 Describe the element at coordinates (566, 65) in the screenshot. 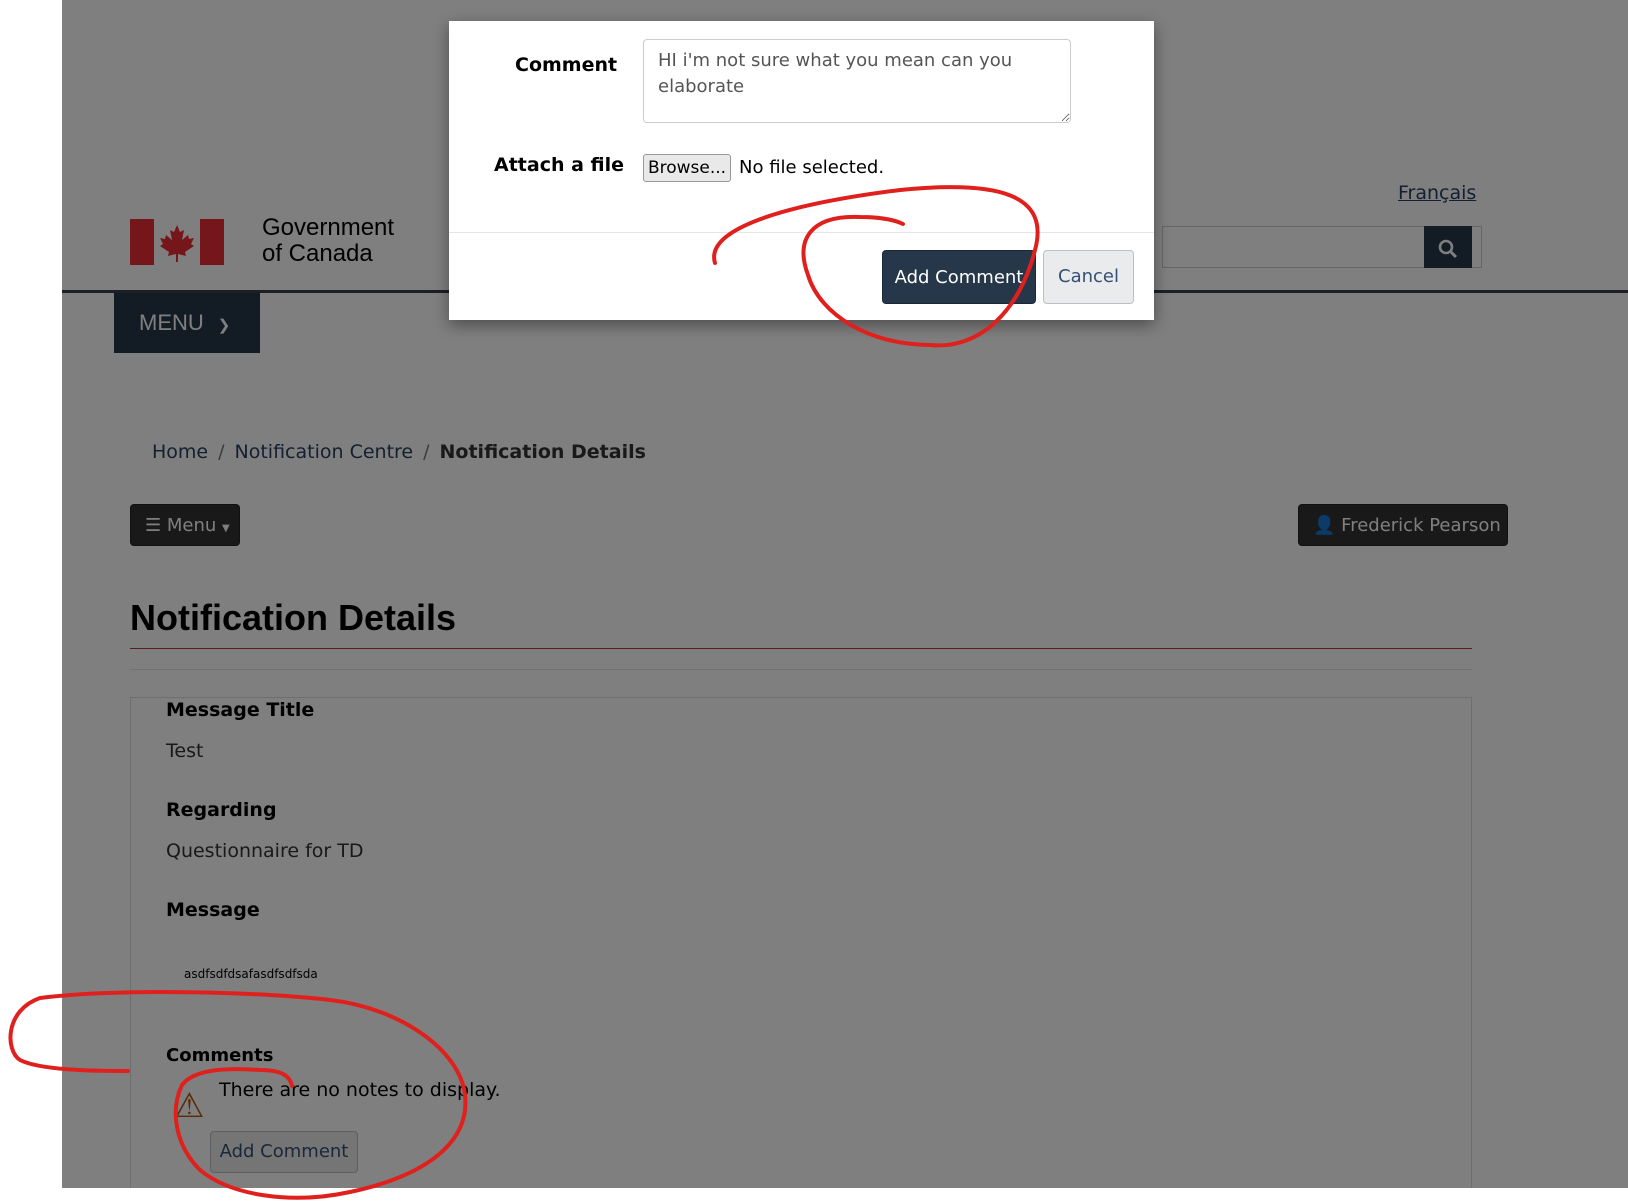

I see `comment-field-label: Comment` at that location.